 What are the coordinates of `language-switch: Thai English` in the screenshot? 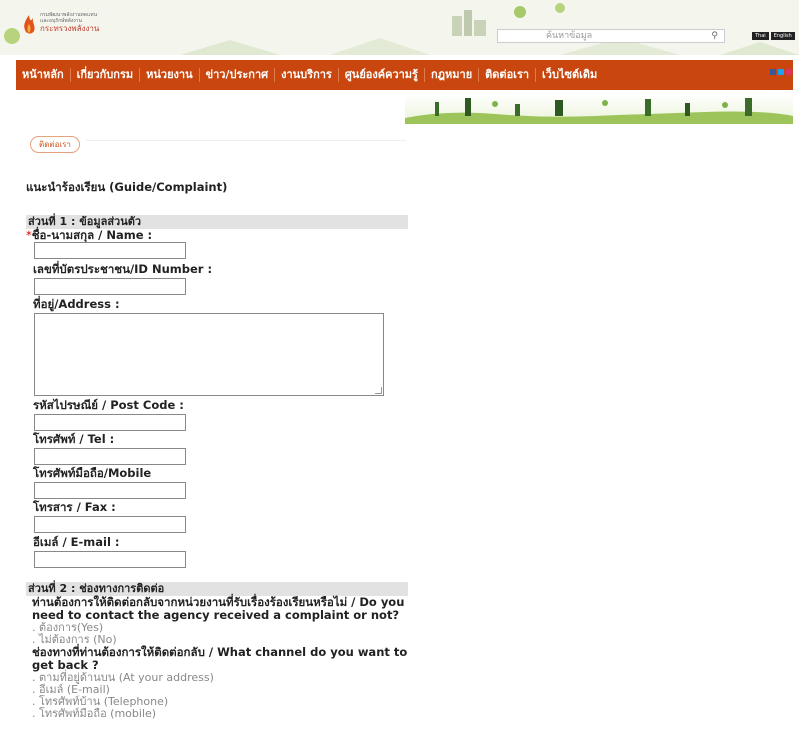 It's located at (774, 36).